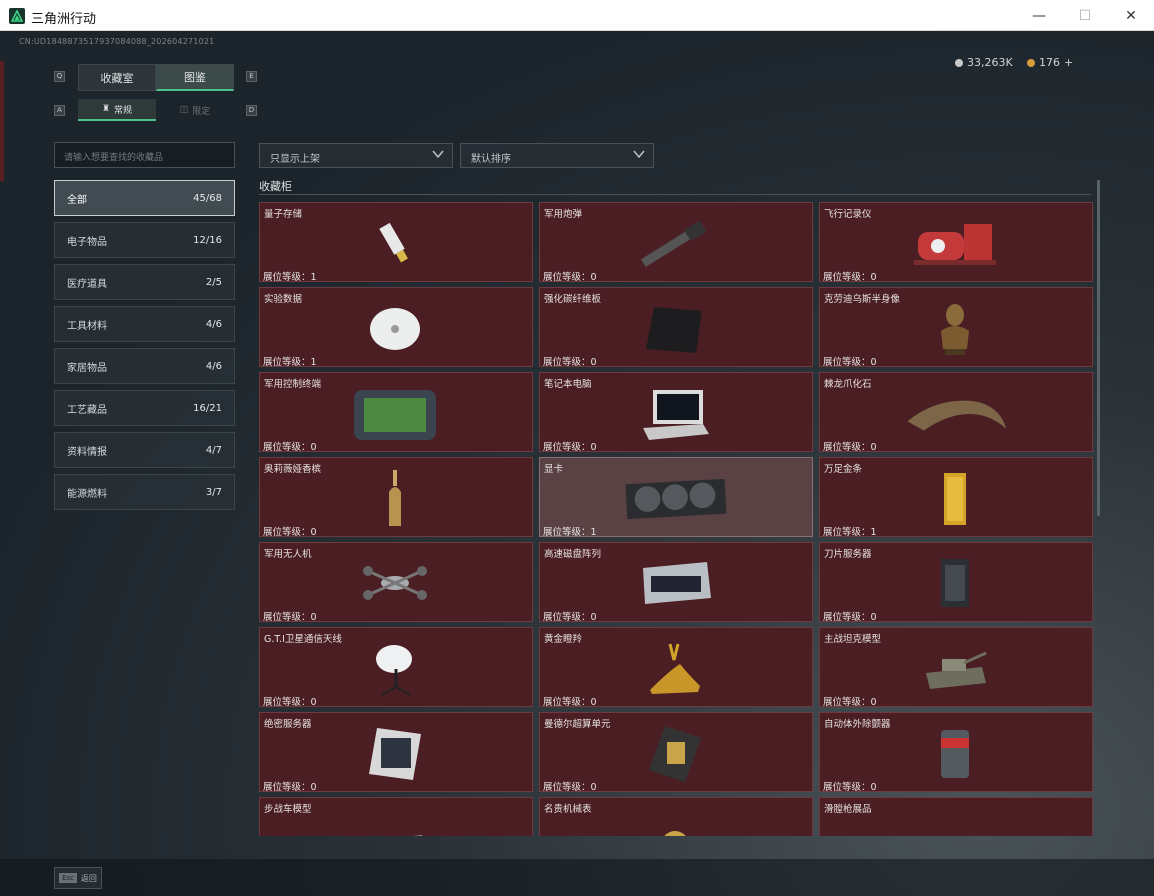  What do you see at coordinates (1050, 62) in the screenshot?
I see `gold-currency: 176 +` at bounding box center [1050, 62].